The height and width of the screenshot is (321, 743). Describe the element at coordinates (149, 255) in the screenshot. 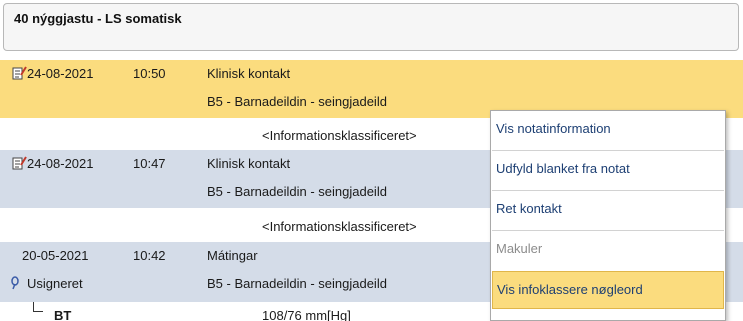

I see `entry-time: 10:42` at that location.